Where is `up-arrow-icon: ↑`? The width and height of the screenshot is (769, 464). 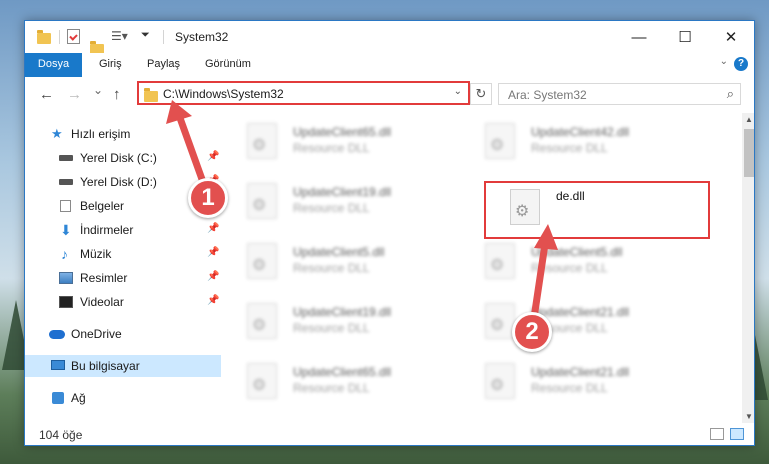 up-arrow-icon: ↑ is located at coordinates (117, 94).